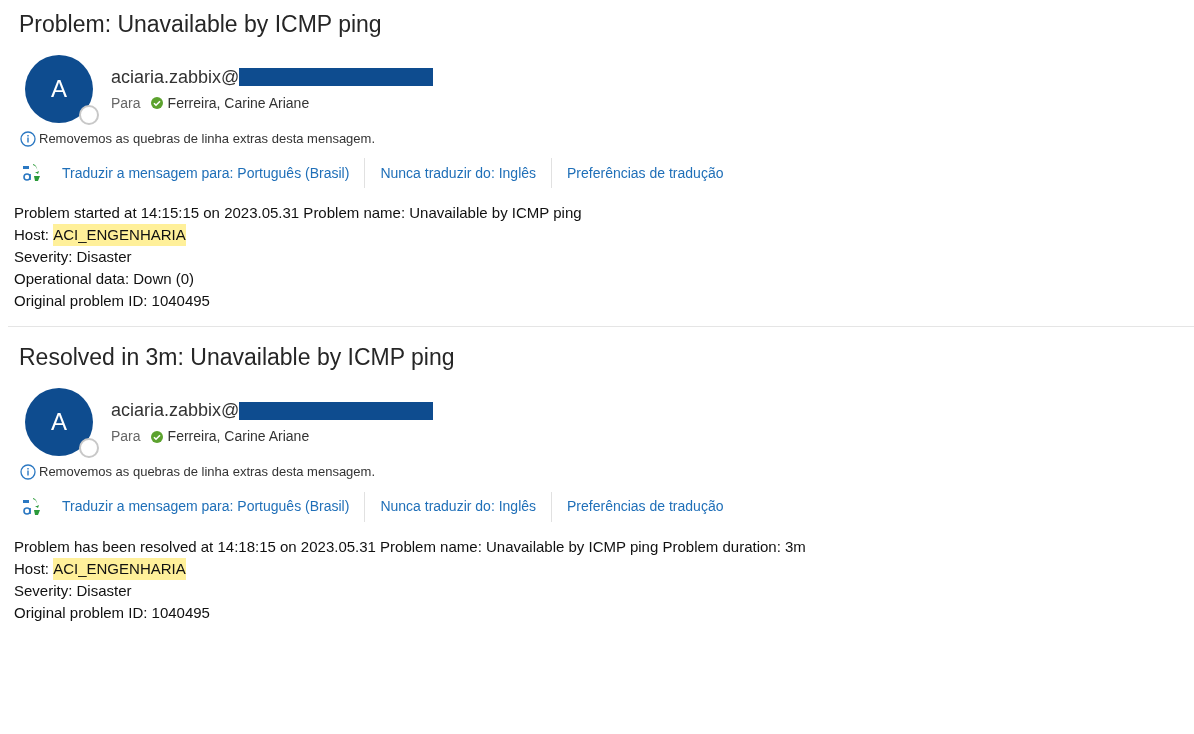  Describe the element at coordinates (298, 213) in the screenshot. I see `body-text: Problem started at 14:15:15 on 2023.05.31 Problem name: Unavailable by ICMP ping` at that location.